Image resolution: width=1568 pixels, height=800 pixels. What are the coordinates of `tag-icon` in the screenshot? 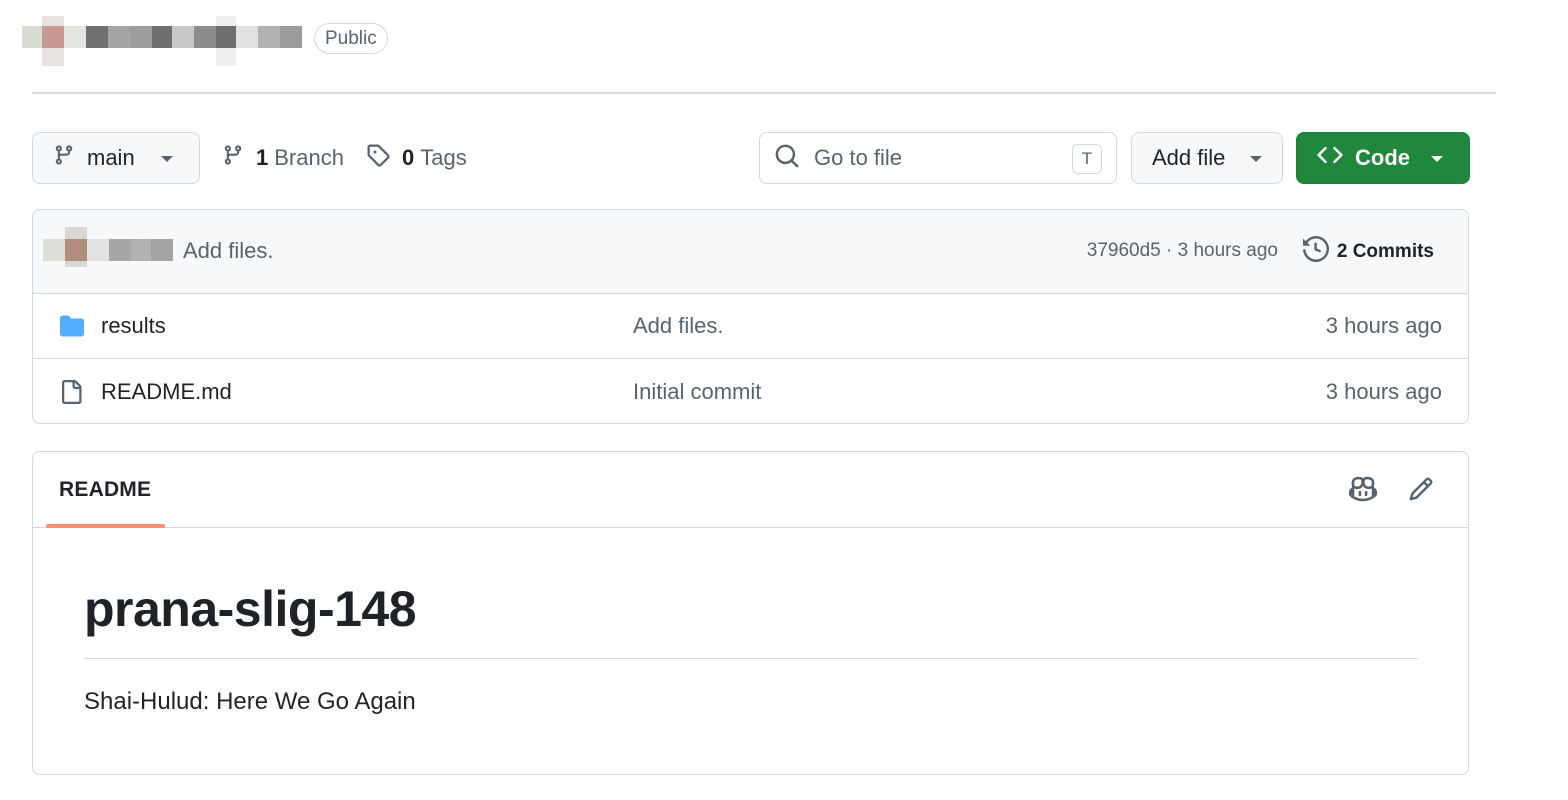 It's located at (384, 158).